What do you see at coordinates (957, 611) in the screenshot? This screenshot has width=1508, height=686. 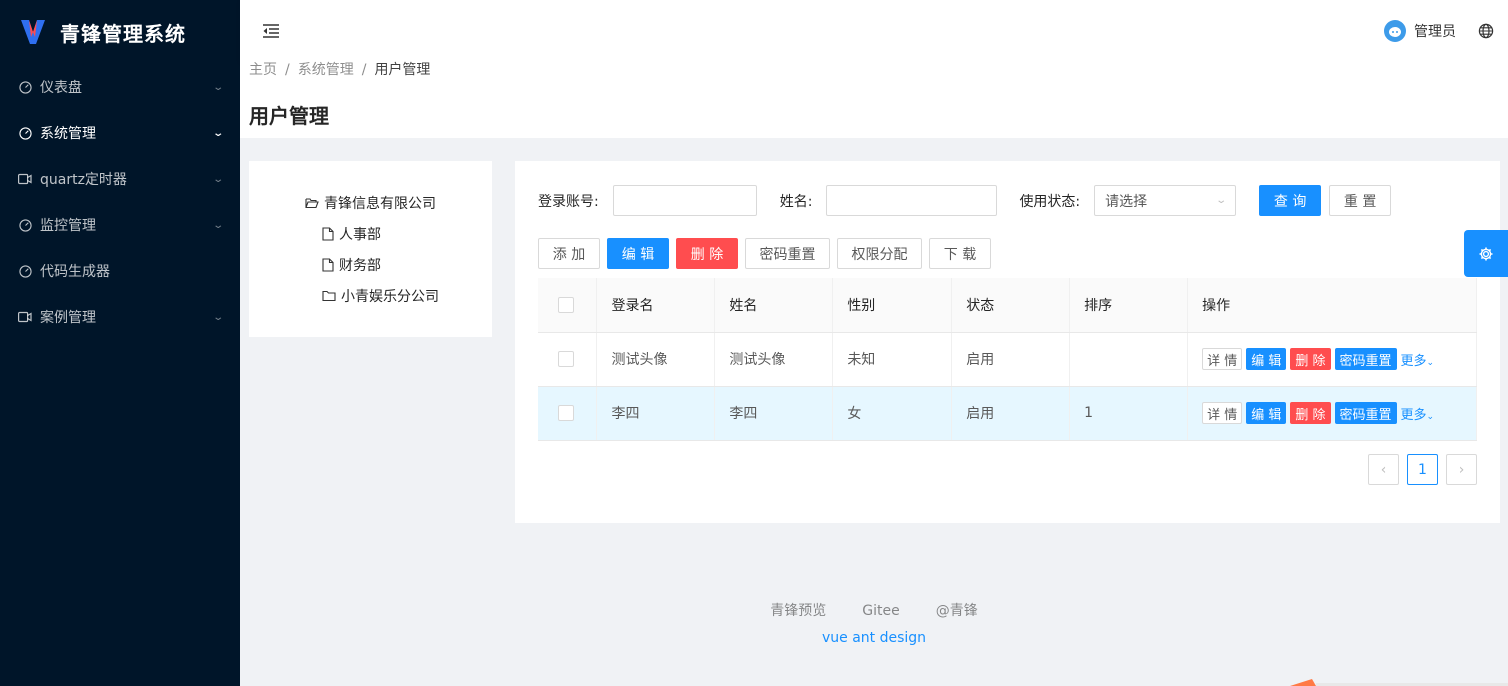 I see `footer-link: @青锋` at bounding box center [957, 611].